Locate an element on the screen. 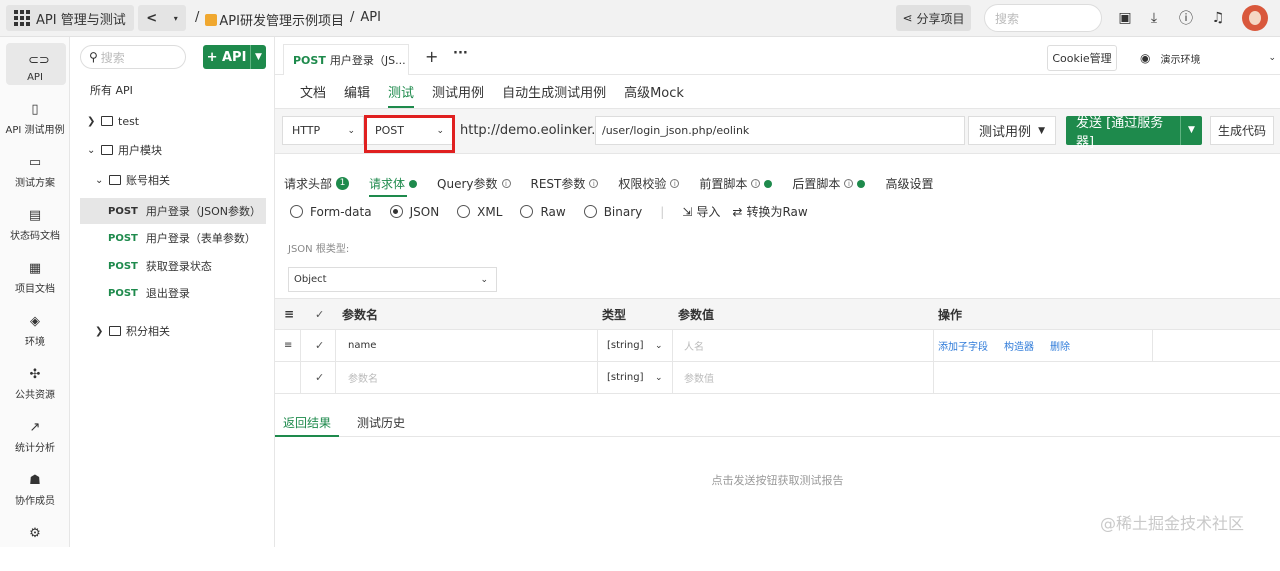  radio-xml: XML is located at coordinates (479, 212).